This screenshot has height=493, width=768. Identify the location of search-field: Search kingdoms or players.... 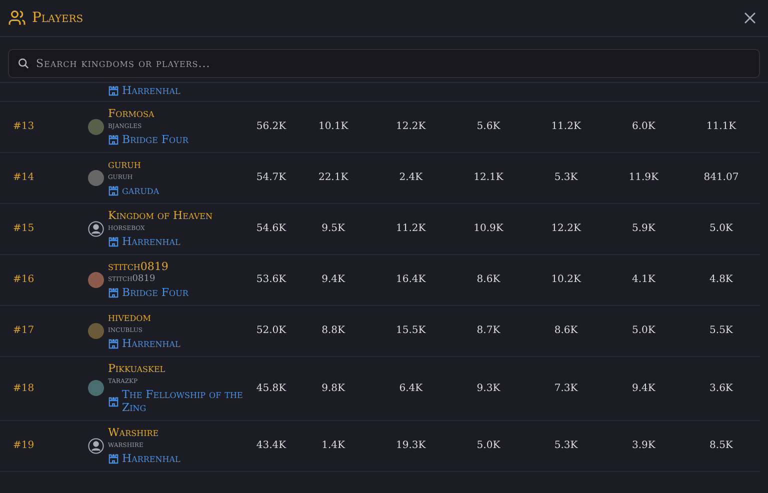
(384, 63).